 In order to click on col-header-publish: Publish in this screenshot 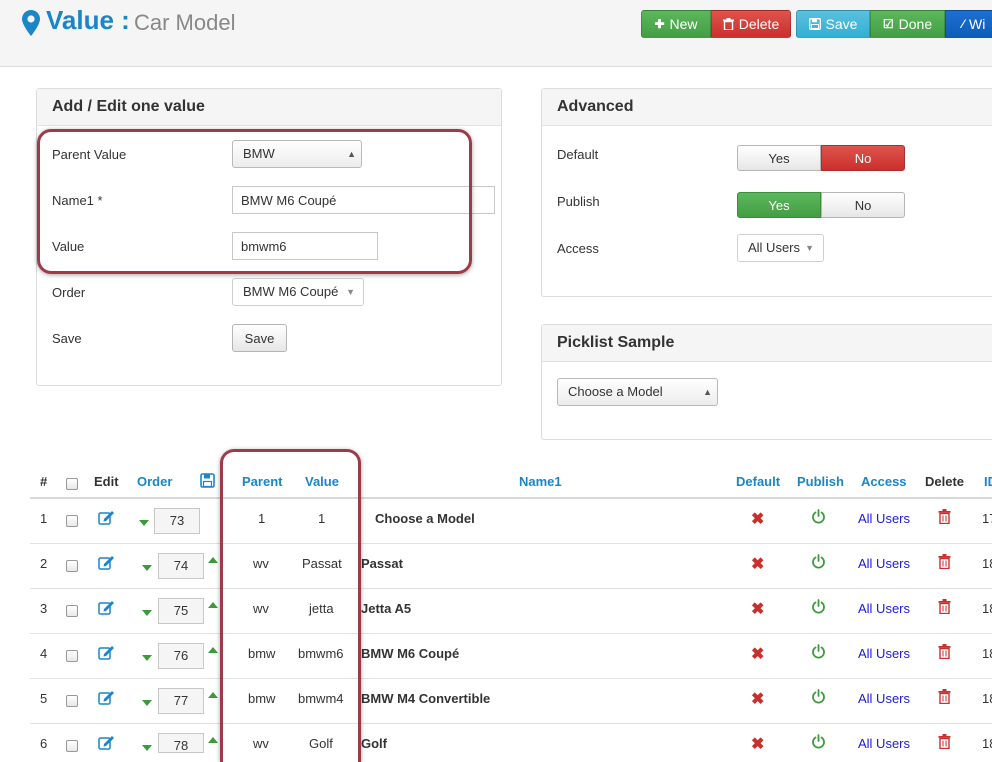, I will do `click(820, 481)`.